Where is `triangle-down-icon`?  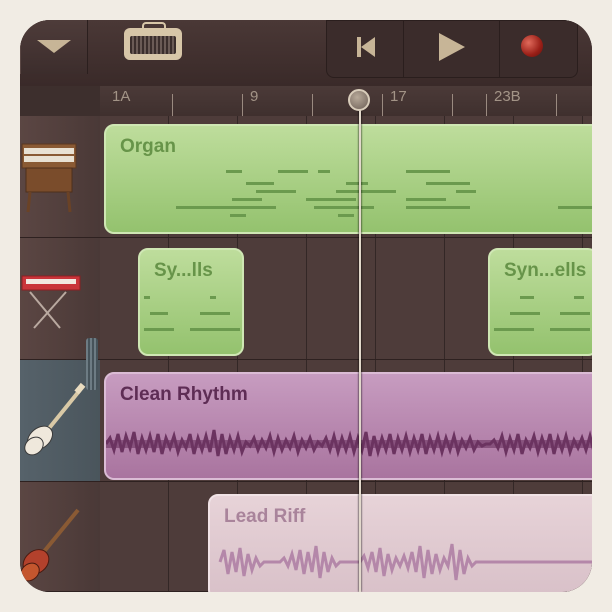 triangle-down-icon is located at coordinates (54, 46).